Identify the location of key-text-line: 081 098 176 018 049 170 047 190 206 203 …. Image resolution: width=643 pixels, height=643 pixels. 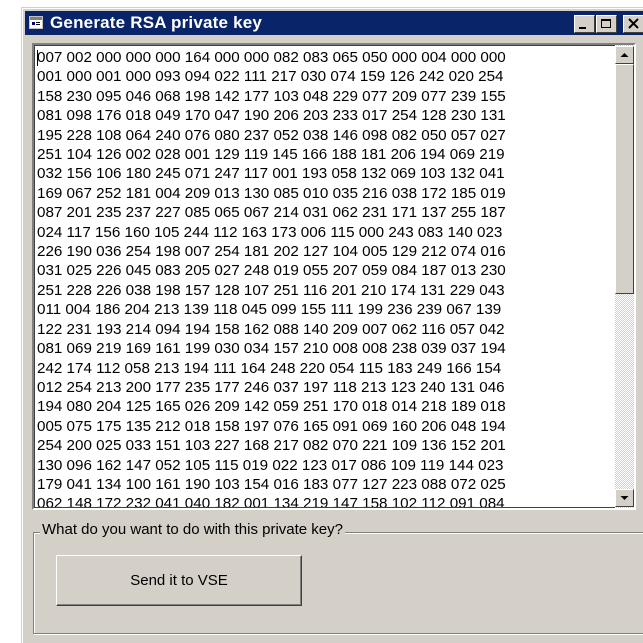
(271, 116).